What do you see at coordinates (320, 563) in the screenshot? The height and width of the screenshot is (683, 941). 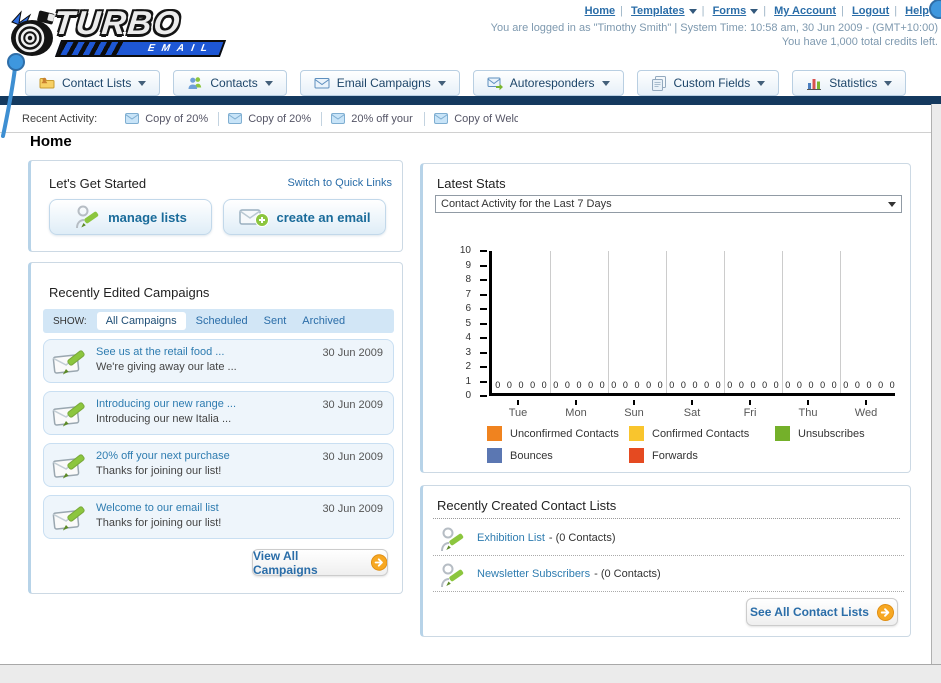 I see `view-all-campaigns-button: View All Campaigns` at bounding box center [320, 563].